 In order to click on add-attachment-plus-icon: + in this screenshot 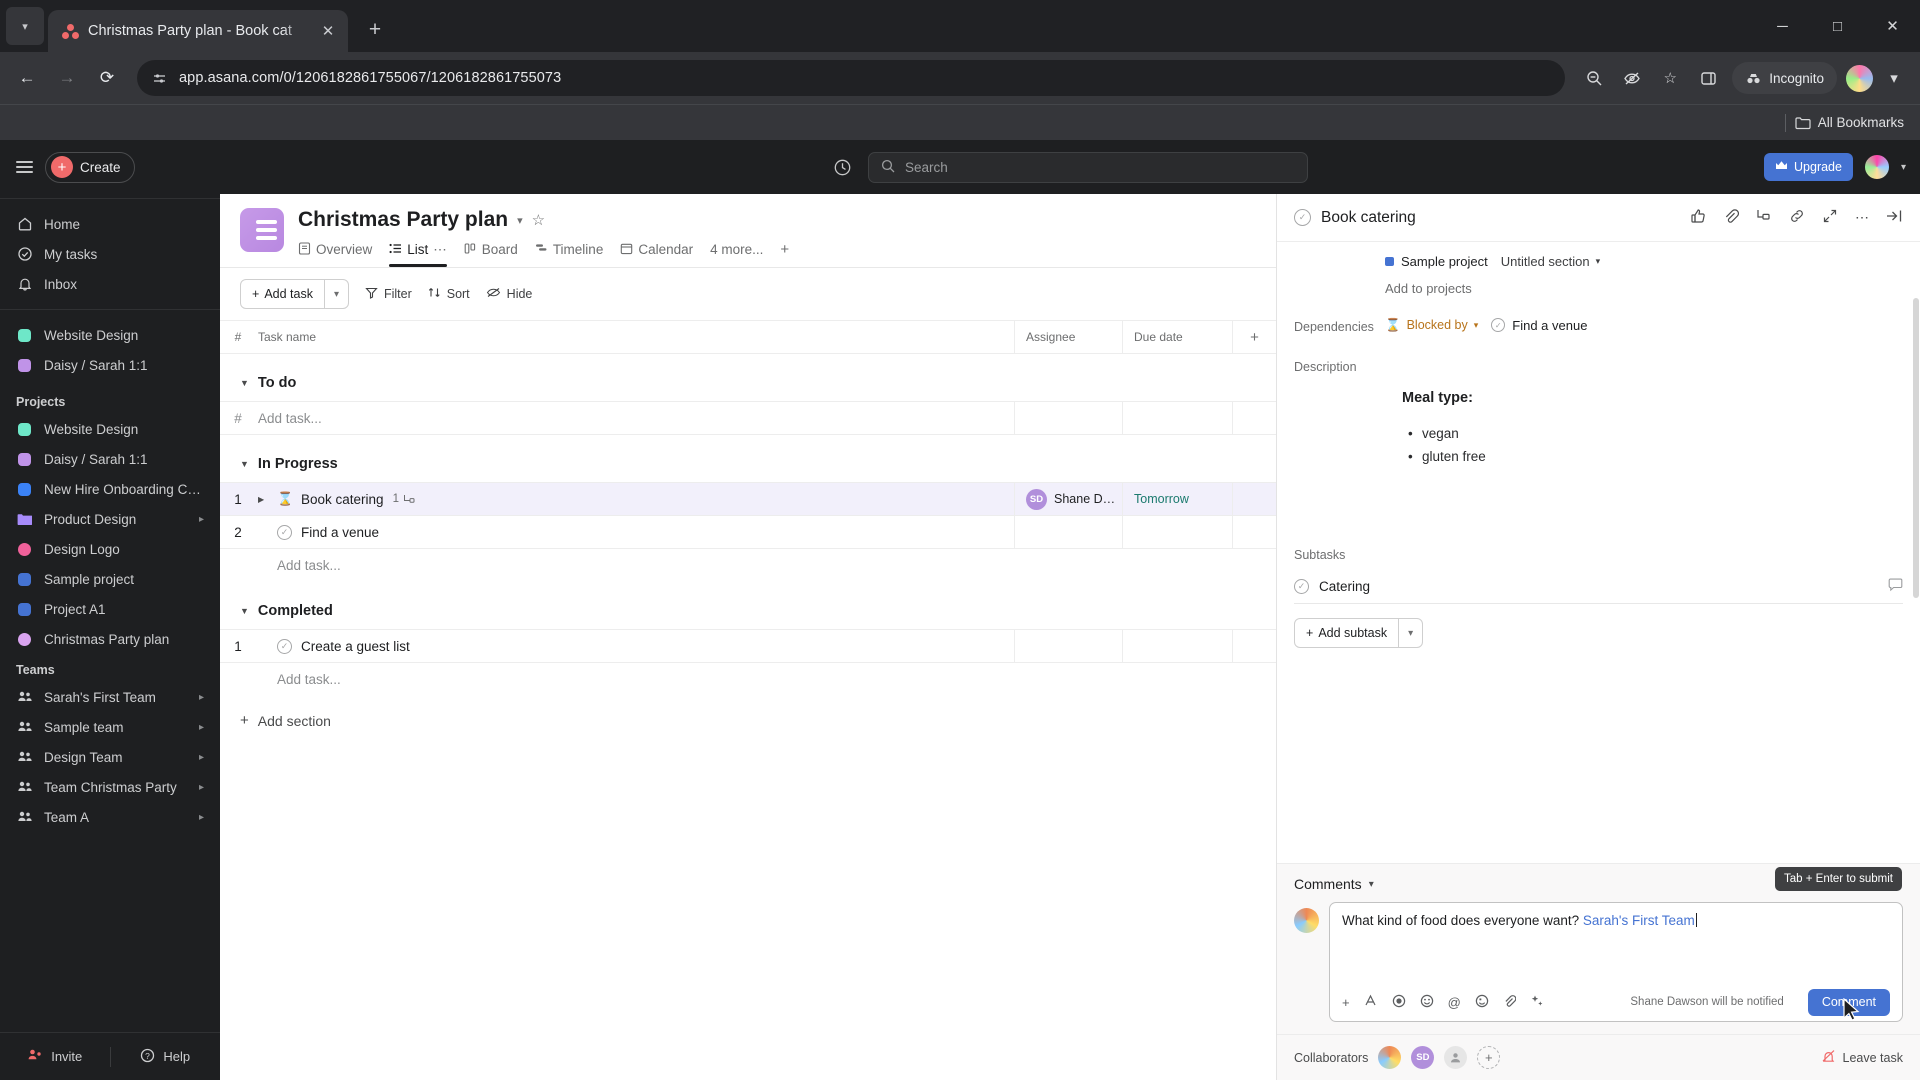, I will do `click(1346, 1002)`.